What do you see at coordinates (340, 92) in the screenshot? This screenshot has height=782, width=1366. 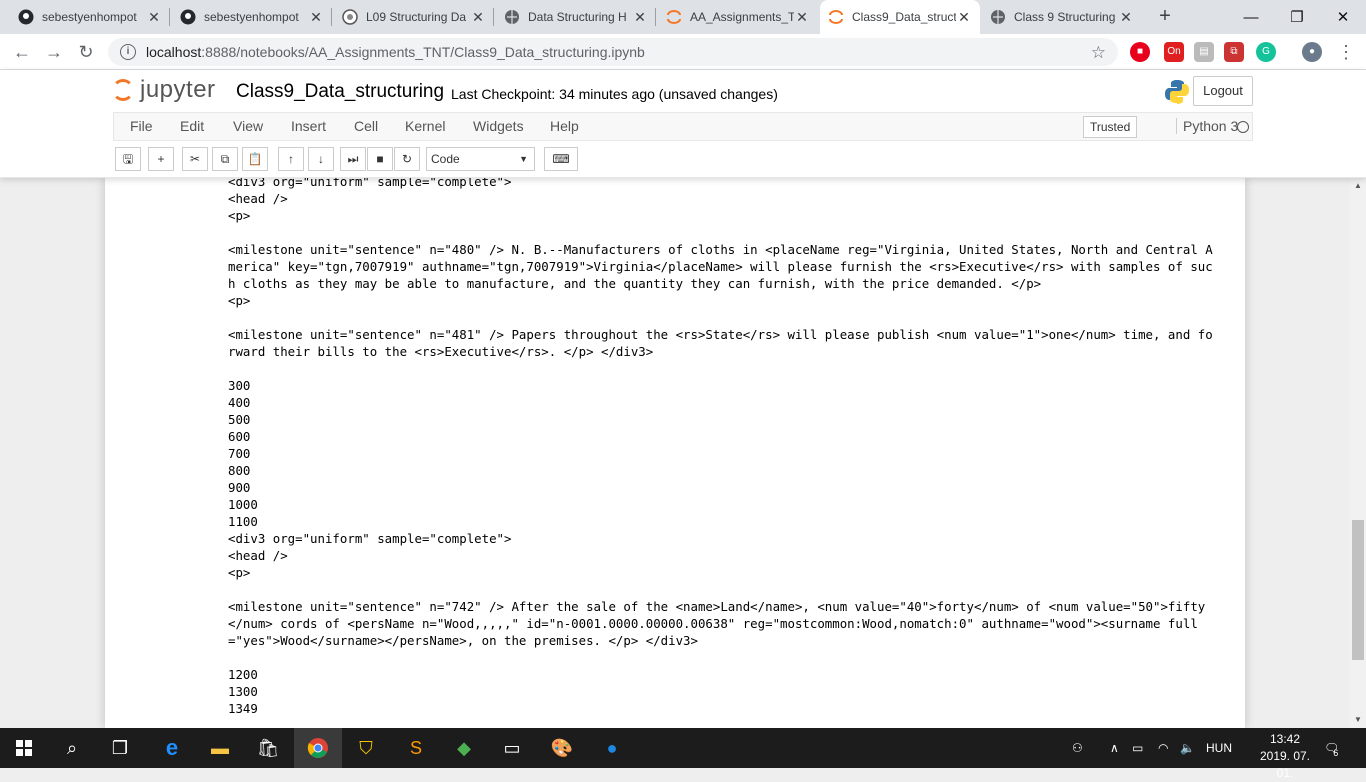 I see `notebook-name: Class9_Data_structuring` at bounding box center [340, 92].